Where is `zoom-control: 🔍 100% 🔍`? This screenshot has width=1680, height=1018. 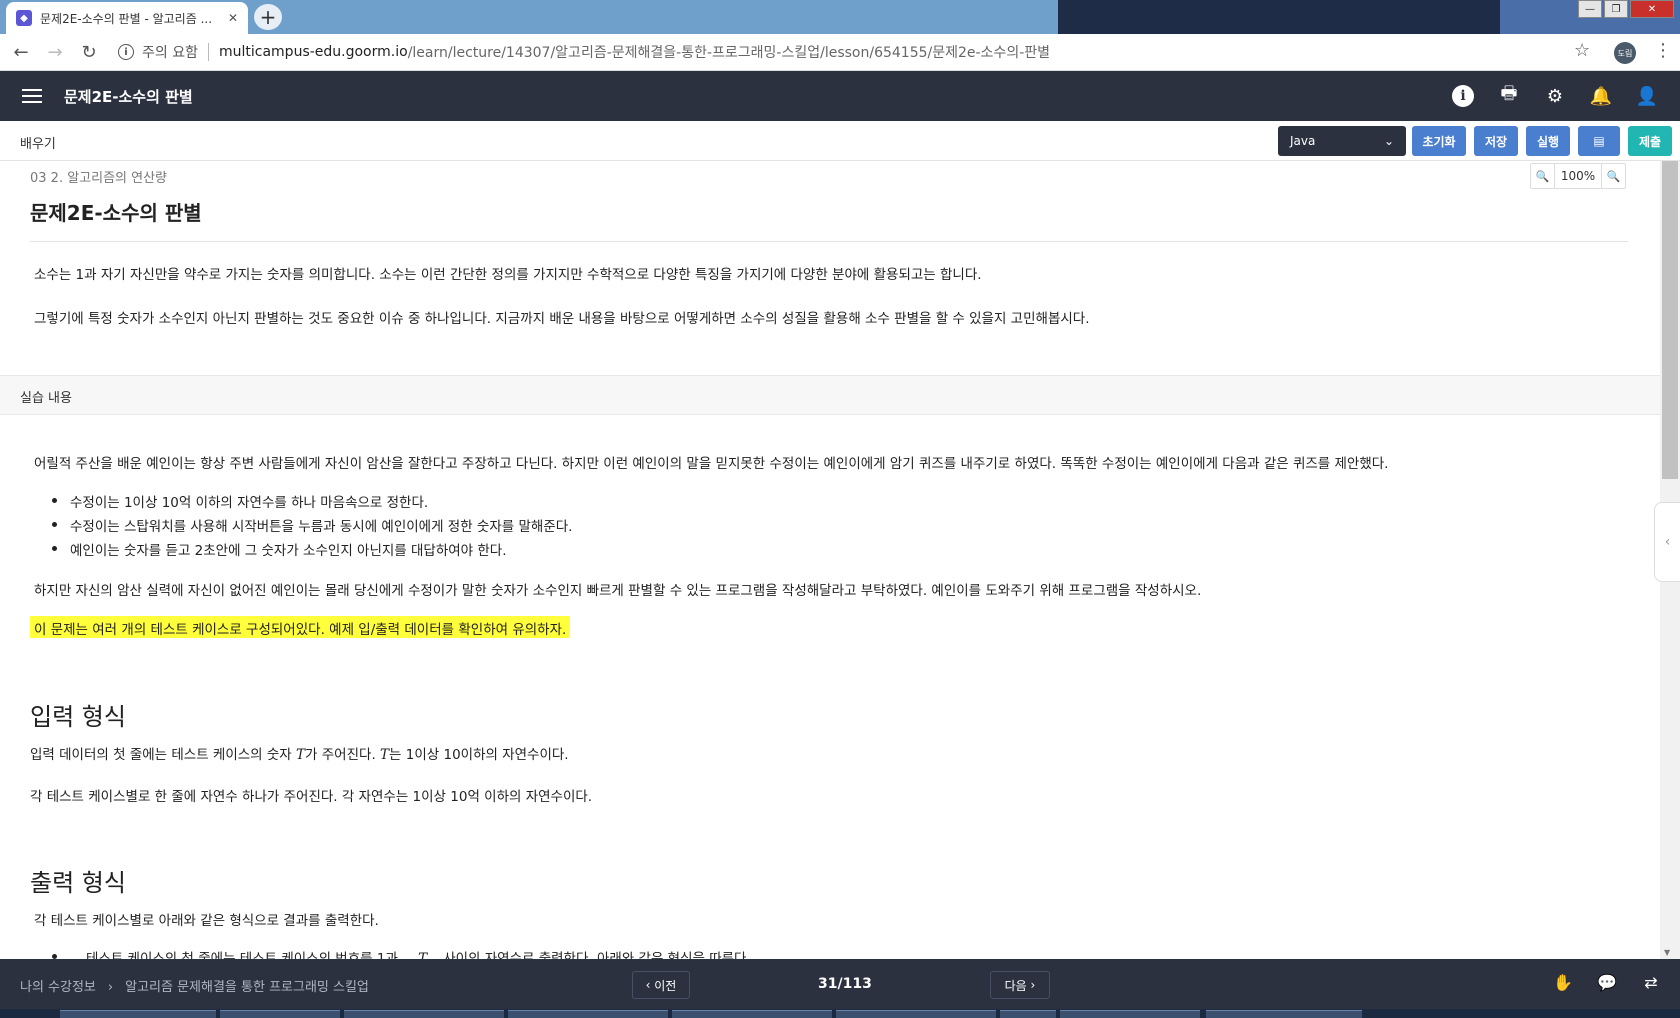
zoom-control: 🔍 100% 🔍 is located at coordinates (1578, 176).